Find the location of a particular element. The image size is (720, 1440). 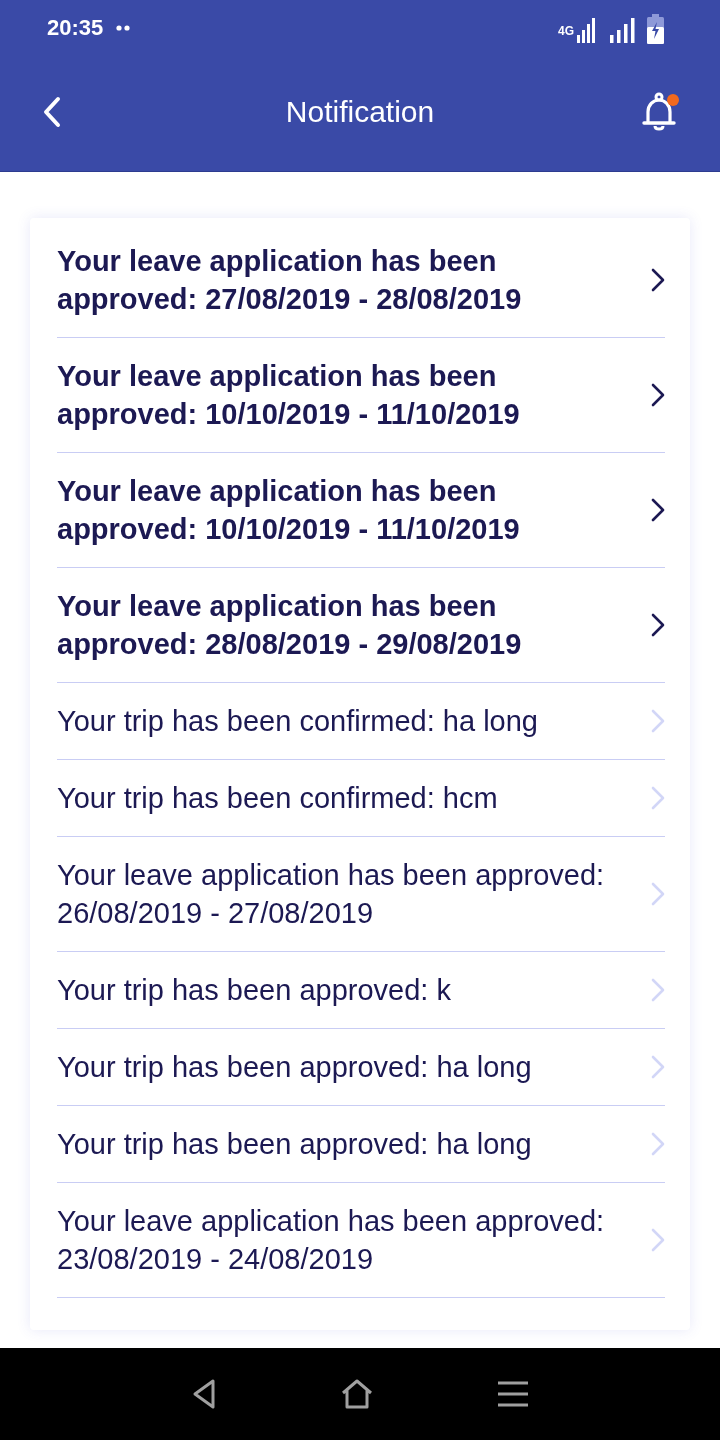

network-type-label: 4G is located at coordinates (566, 31).